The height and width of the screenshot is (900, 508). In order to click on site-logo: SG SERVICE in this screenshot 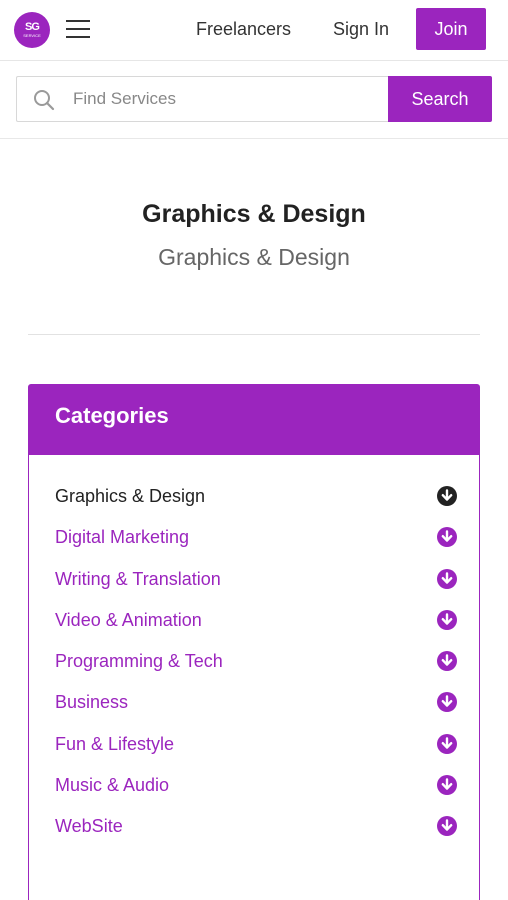, I will do `click(32, 30)`.